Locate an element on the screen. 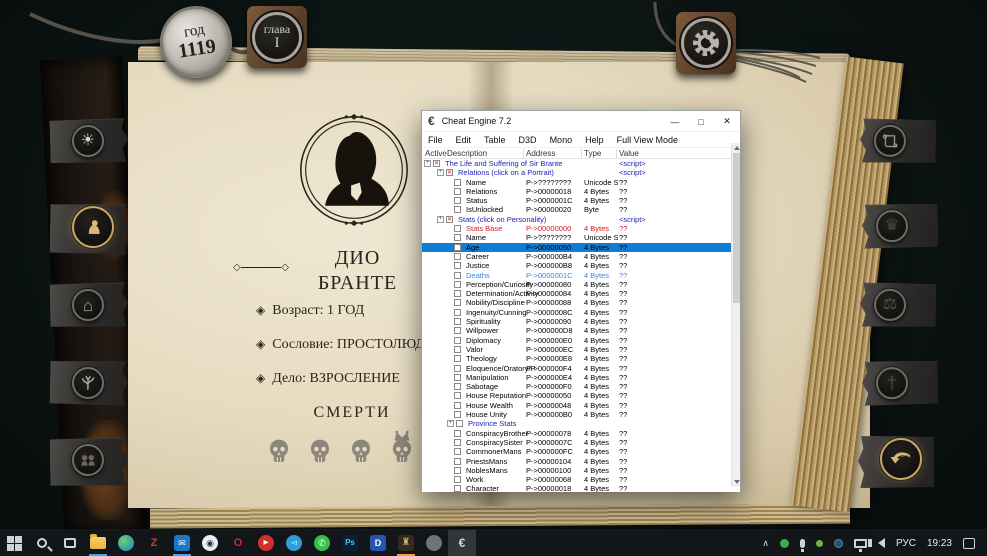  ce-titlebar: € Cheat Engine 7.2 — □ ✕ is located at coordinates (581, 121).